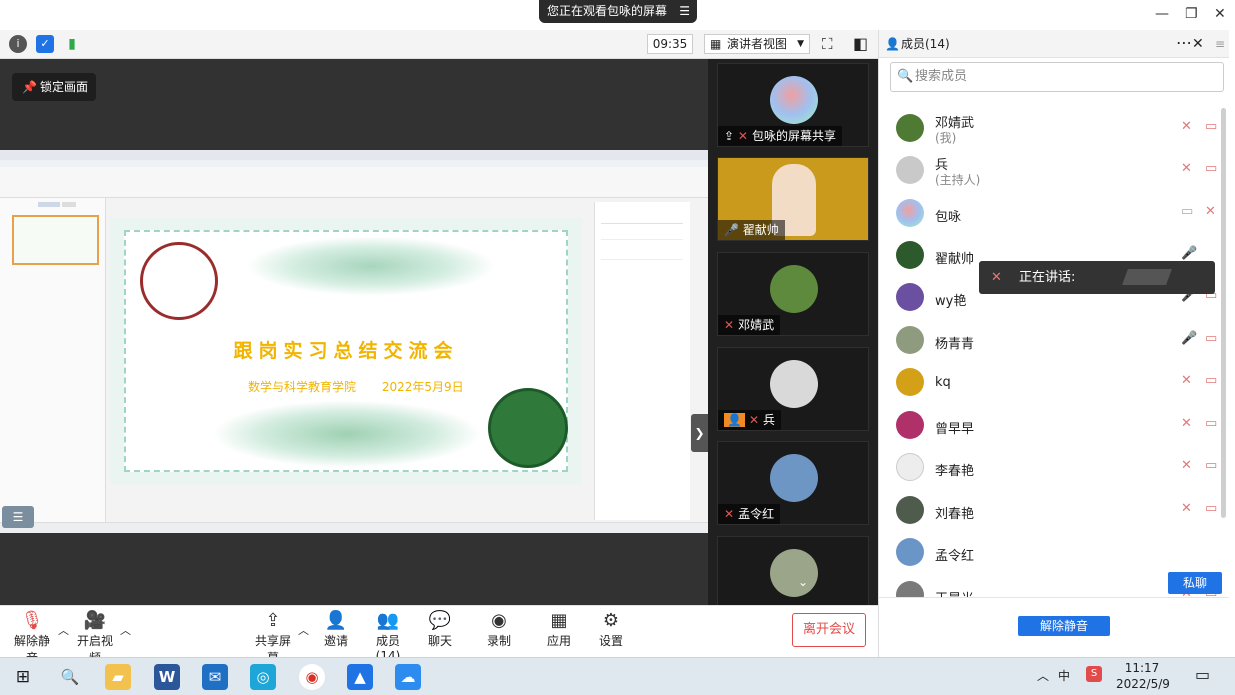  Describe the element at coordinates (18, 517) in the screenshot. I see `slide-list-icon: ☰` at that location.